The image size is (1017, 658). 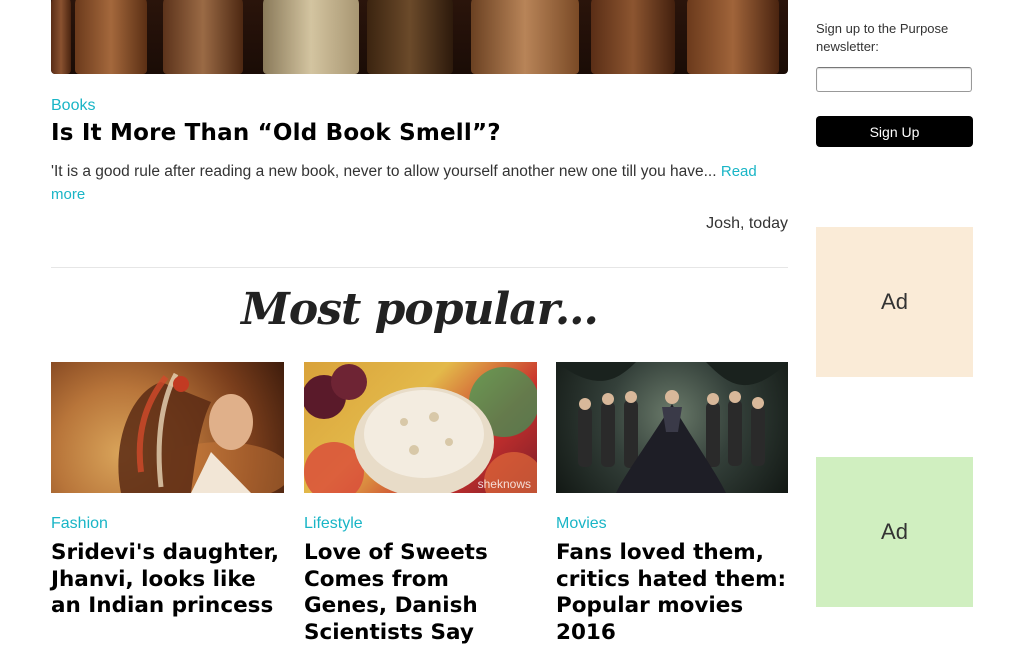 What do you see at coordinates (747, 223) in the screenshot?
I see `featured-byline: Josh, today` at bounding box center [747, 223].